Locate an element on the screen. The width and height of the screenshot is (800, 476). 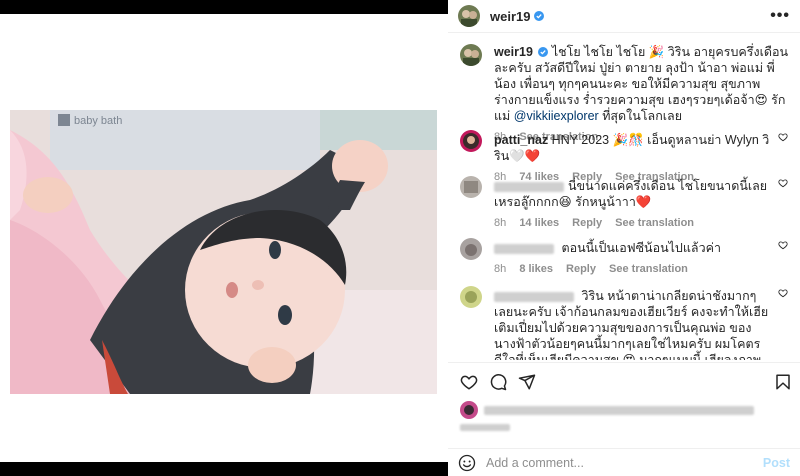
bookmark-icon is located at coordinates (783, 382).